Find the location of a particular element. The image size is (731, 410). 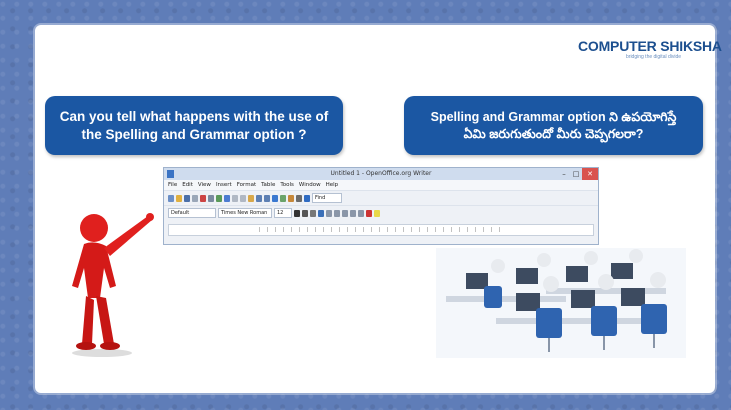

undo-icon is located at coordinates (259, 198).